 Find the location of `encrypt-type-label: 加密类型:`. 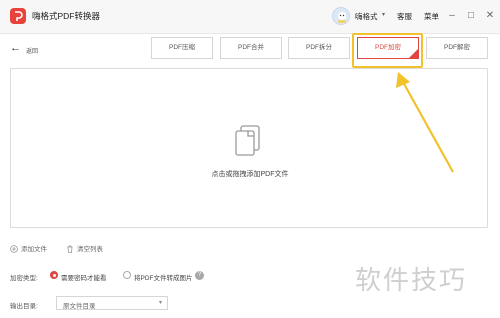

encrypt-type-label: 加密类型: is located at coordinates (24, 278).